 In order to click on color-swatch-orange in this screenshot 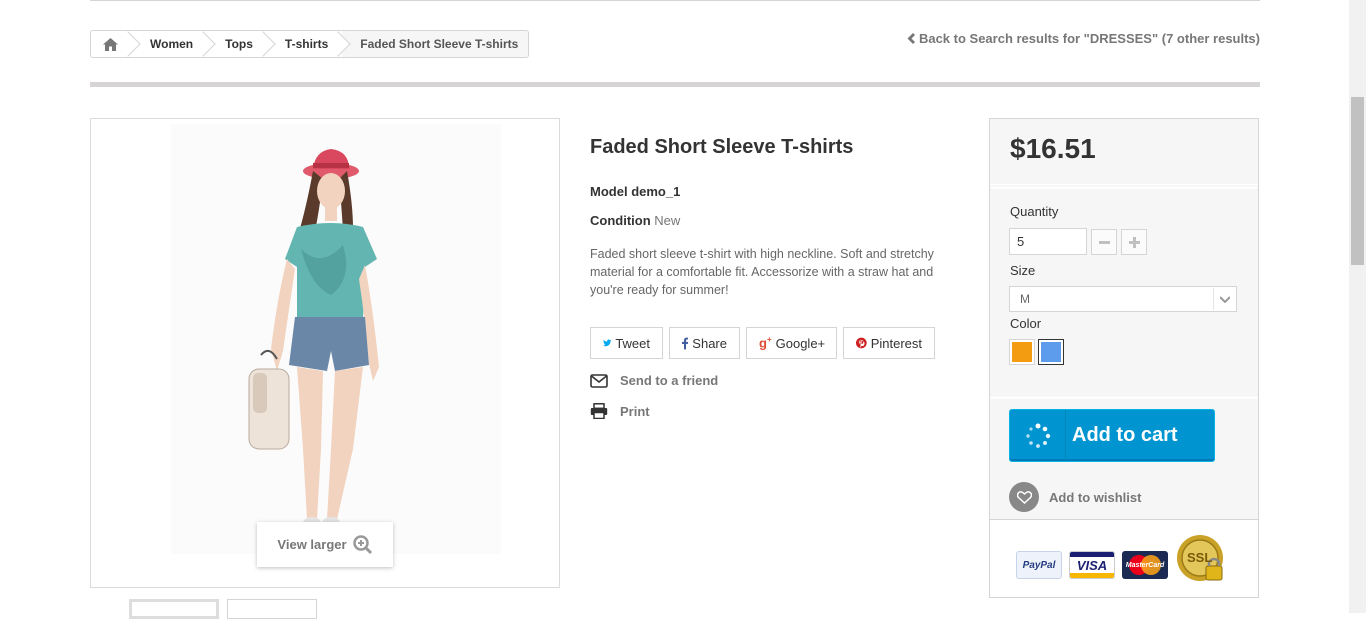, I will do `click(1022, 352)`.